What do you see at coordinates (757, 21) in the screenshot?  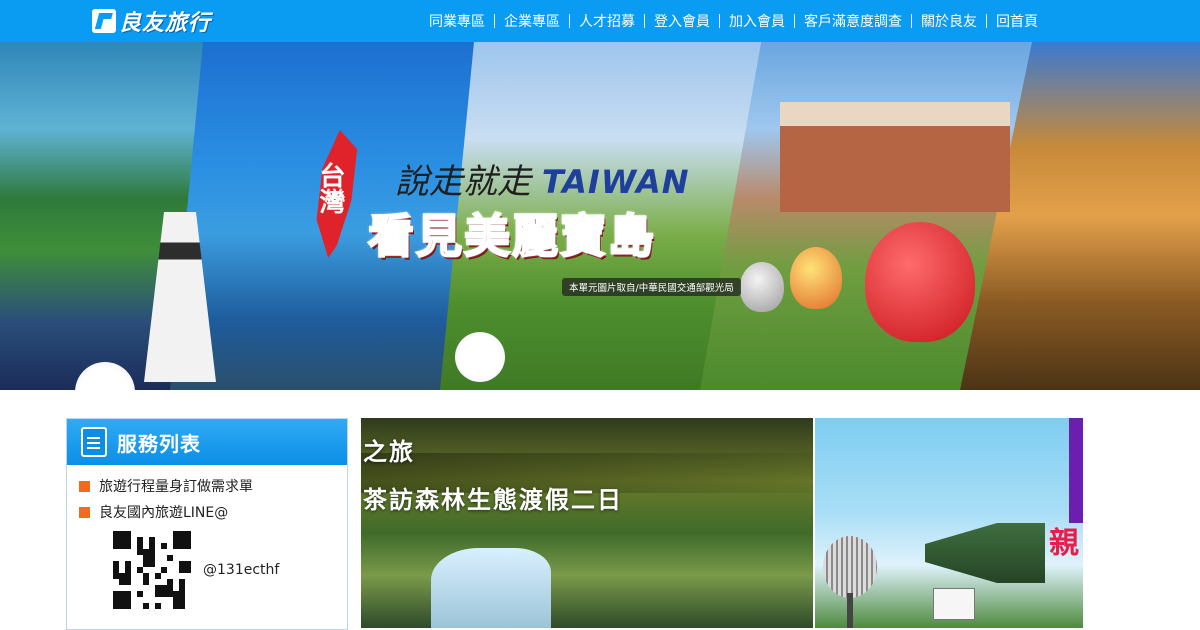 I see `nav-link-join-member: 加入會員` at bounding box center [757, 21].